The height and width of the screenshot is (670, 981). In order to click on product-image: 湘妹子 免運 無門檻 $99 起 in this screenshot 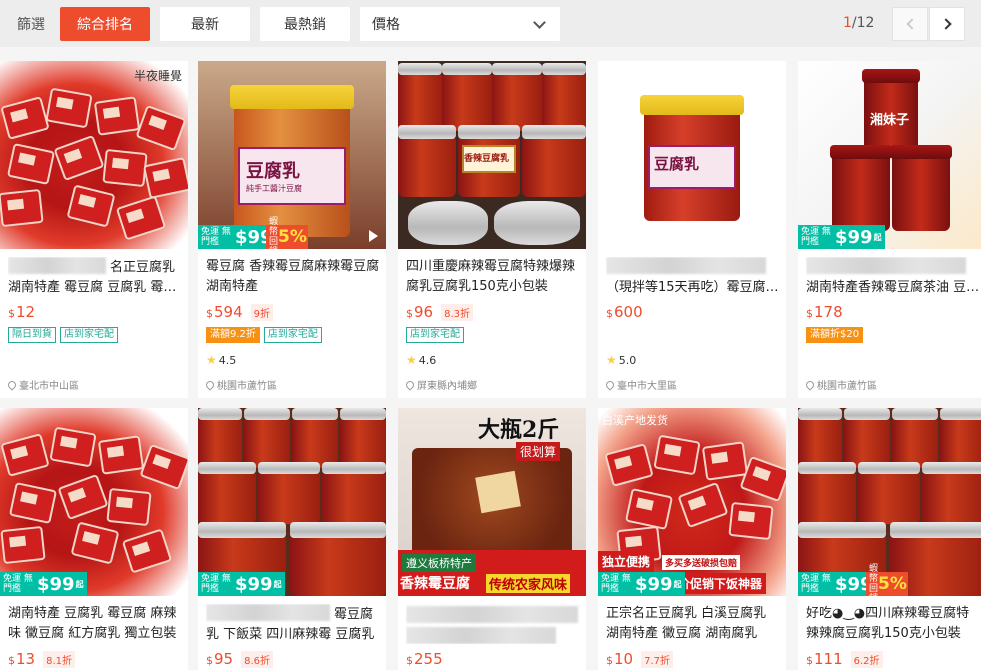, I will do `click(889, 155)`.